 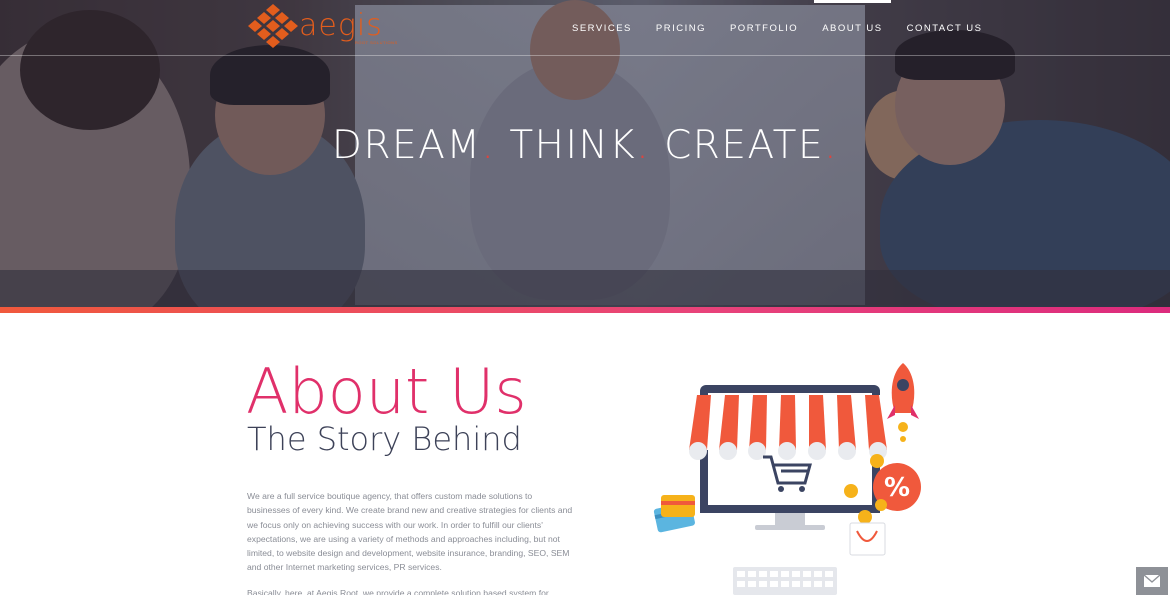 What do you see at coordinates (386, 391) in the screenshot?
I see `about-title: About Us` at bounding box center [386, 391].